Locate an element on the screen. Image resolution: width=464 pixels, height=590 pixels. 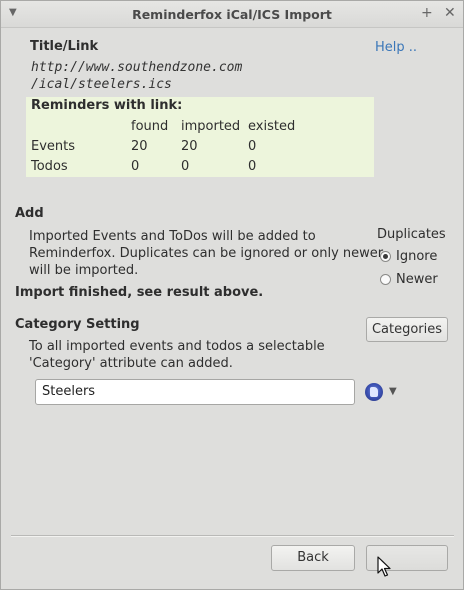
add-heading: Add is located at coordinates (29, 213).